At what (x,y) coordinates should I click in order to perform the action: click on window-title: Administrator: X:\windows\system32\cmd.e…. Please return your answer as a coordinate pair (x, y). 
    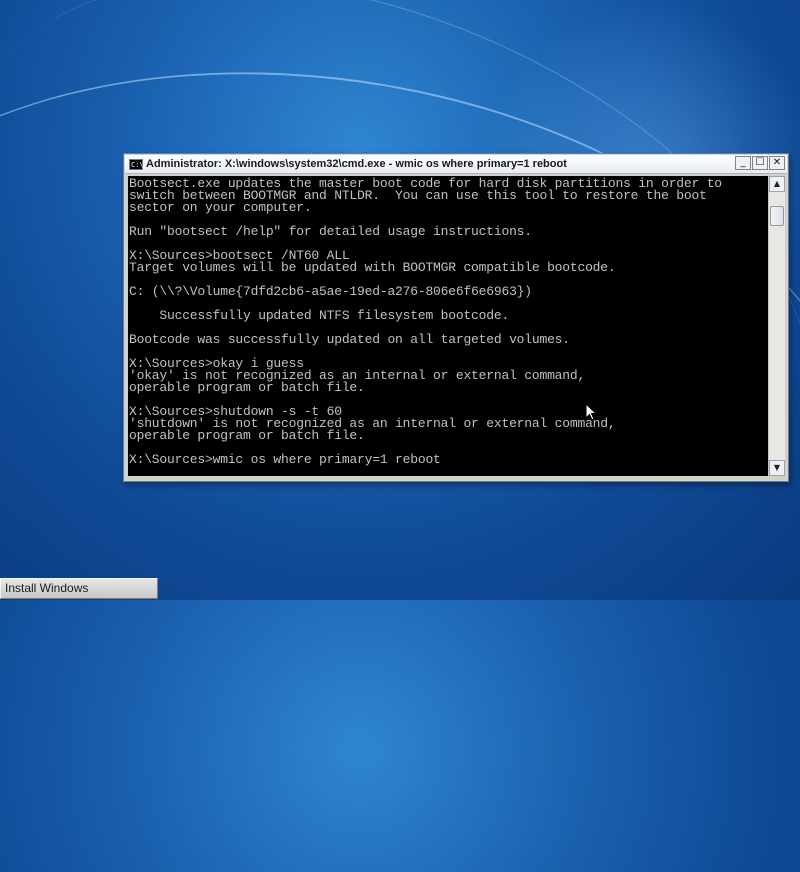
    Looking at the image, I should click on (356, 164).